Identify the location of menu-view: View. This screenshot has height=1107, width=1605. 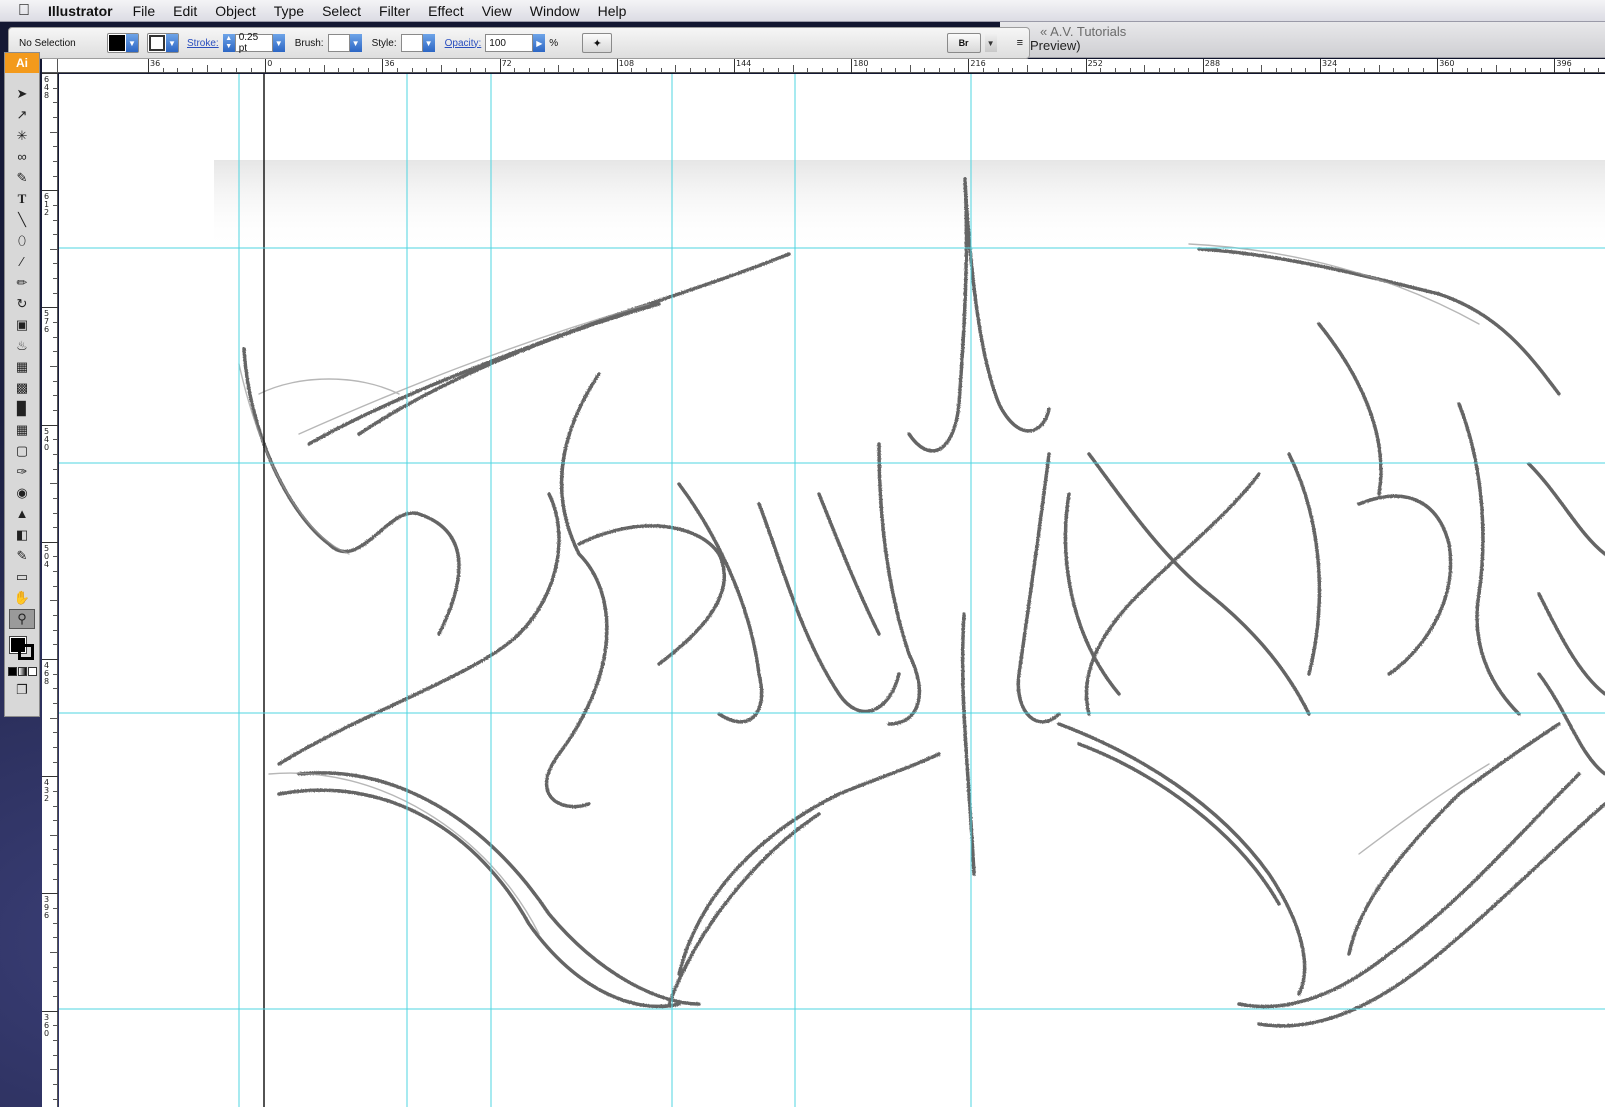
(497, 11).